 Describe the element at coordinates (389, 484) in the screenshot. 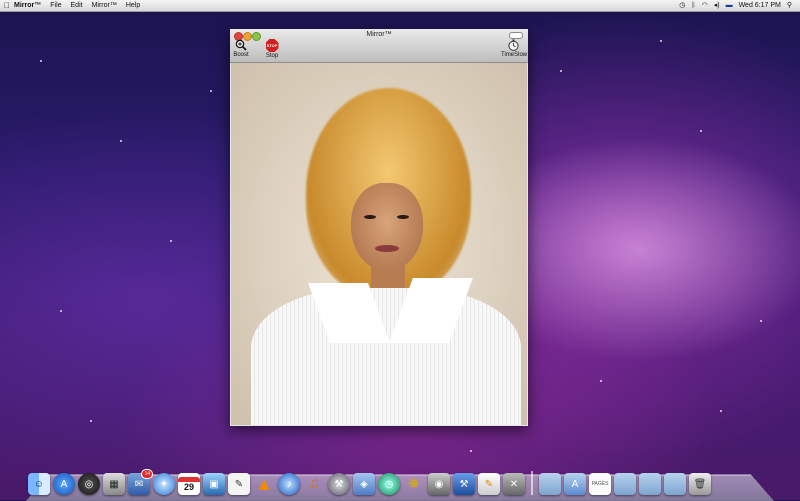

I see `time-machine-dock-icon: ◷` at that location.